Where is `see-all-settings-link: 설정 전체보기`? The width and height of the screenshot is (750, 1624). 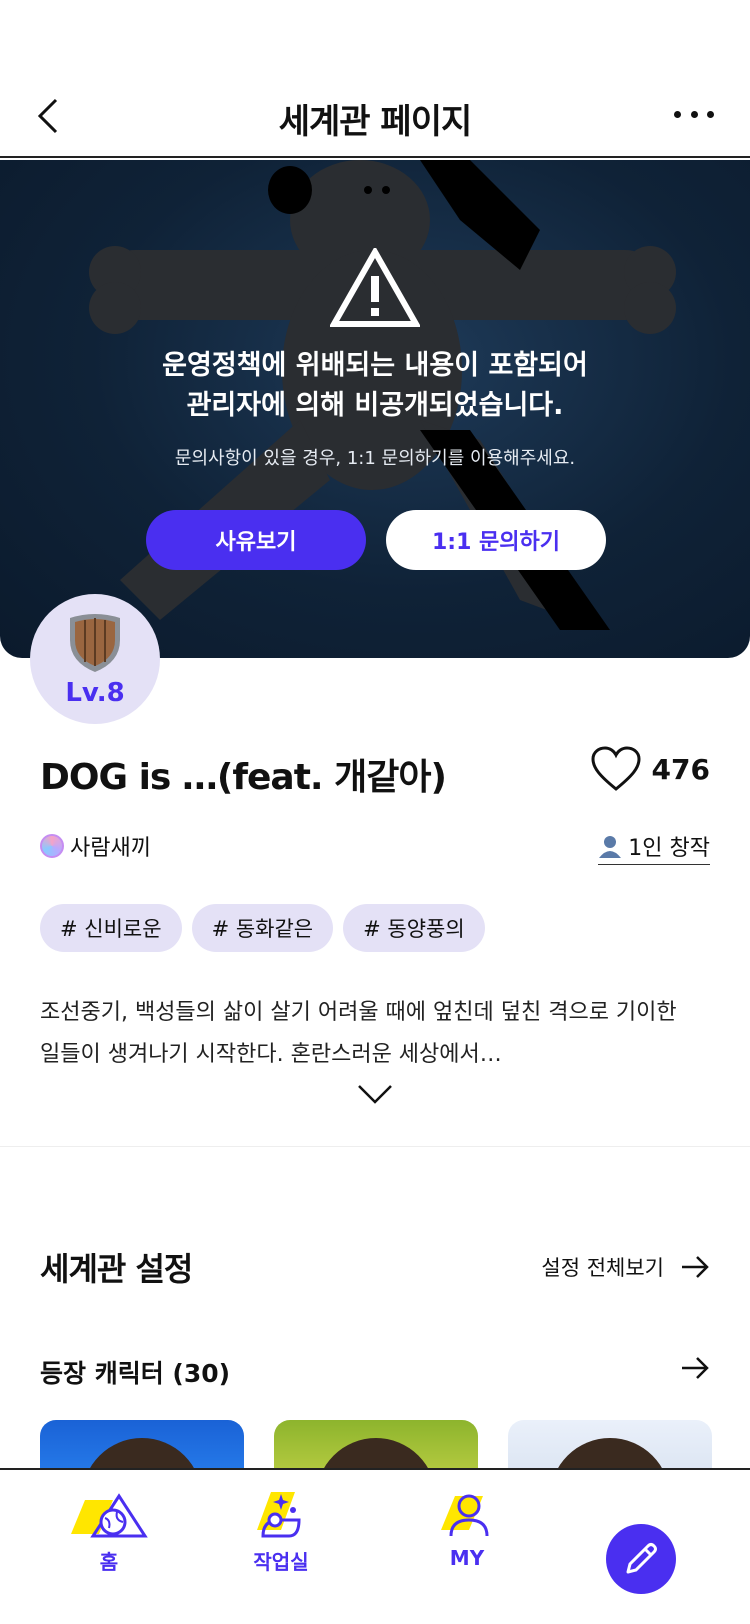 see-all-settings-link: 설정 전체보기 is located at coordinates (625, 1267).